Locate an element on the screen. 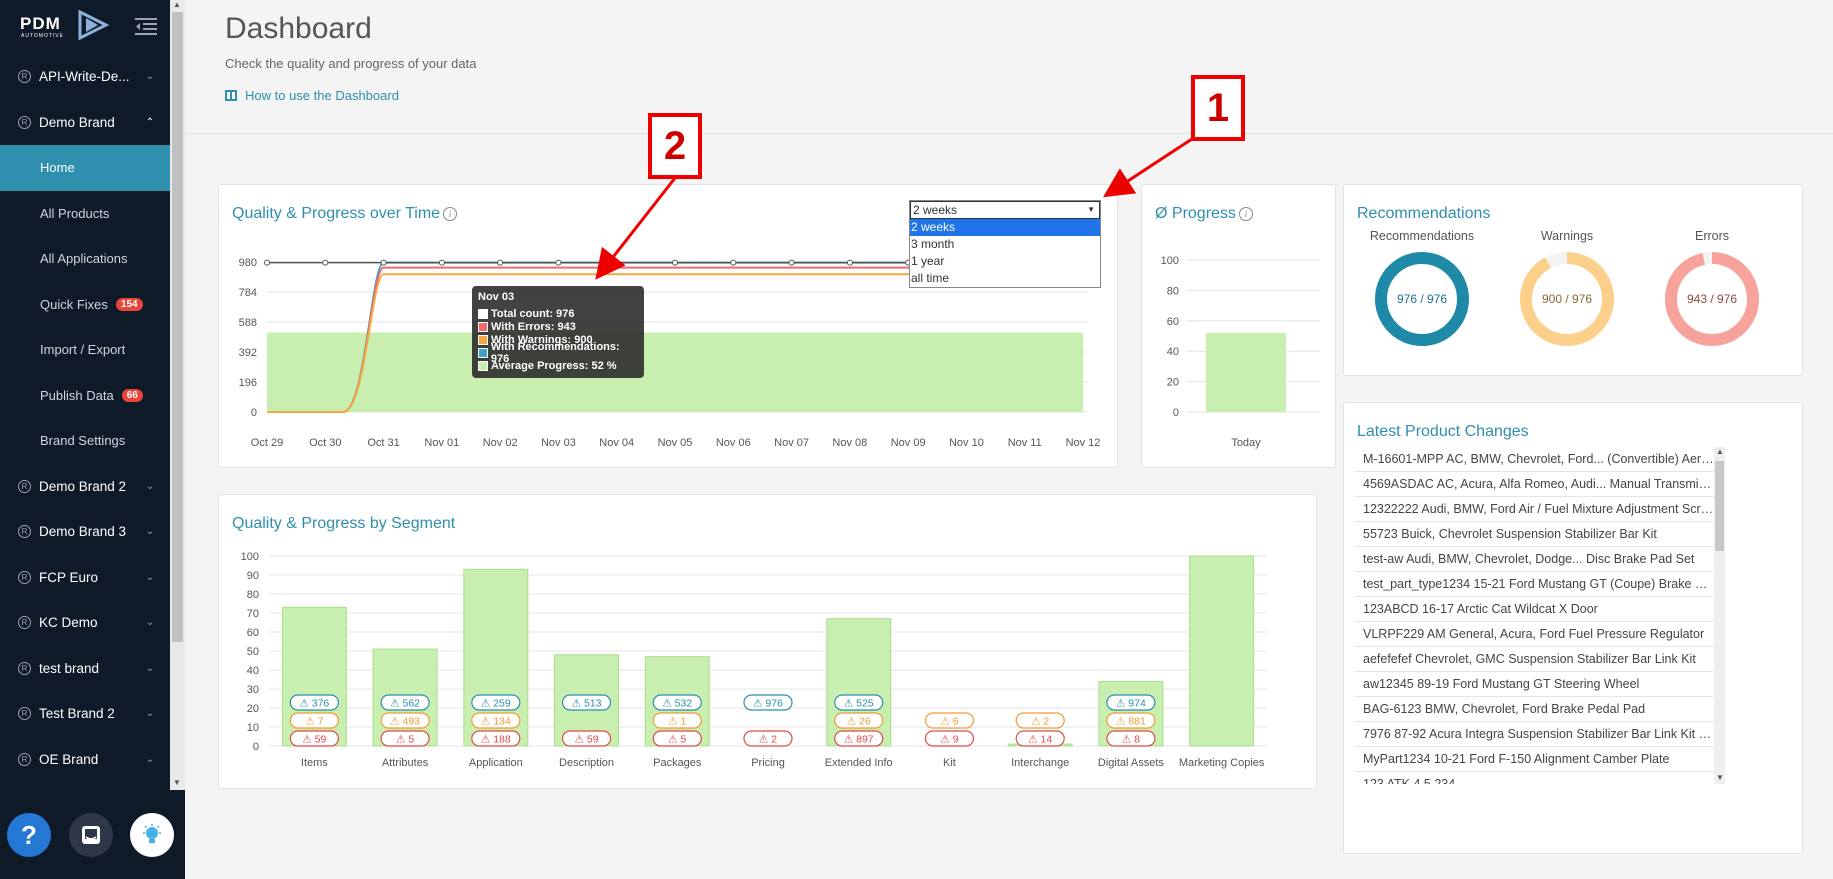 The width and height of the screenshot is (1833, 879). series-area-average-progress is located at coordinates (675, 372).